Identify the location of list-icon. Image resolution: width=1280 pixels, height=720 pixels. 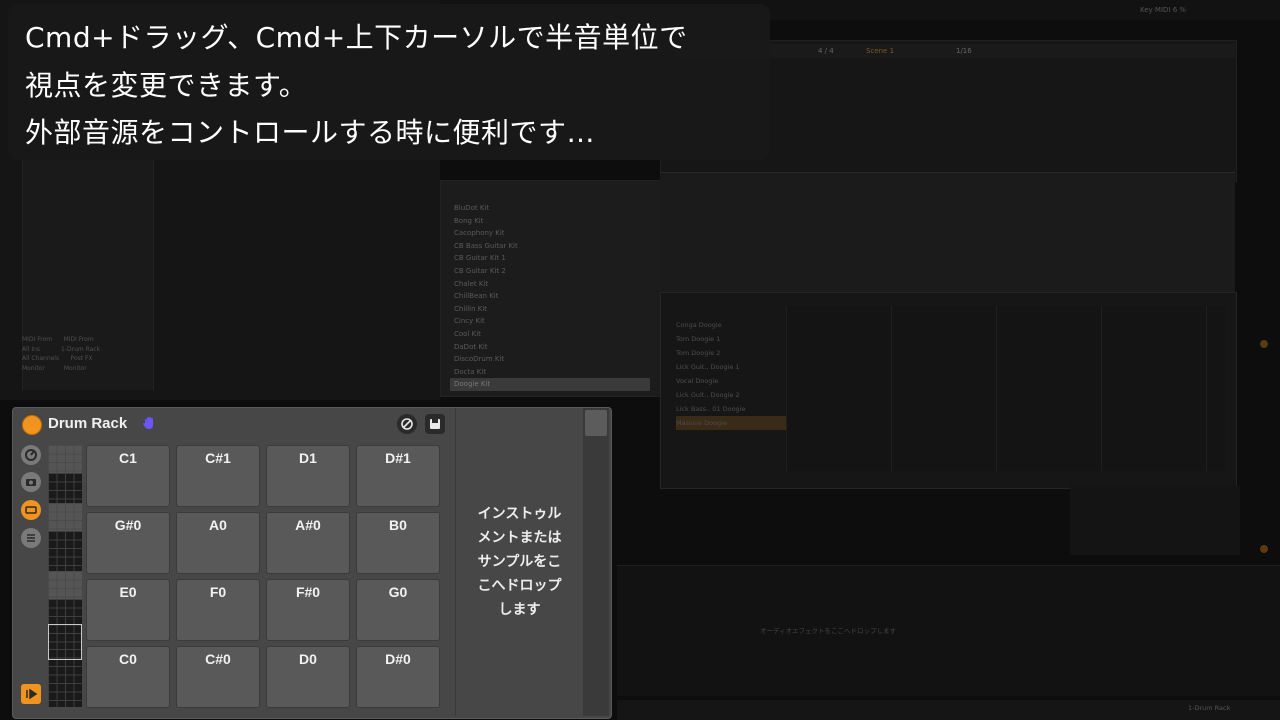
(31, 538).